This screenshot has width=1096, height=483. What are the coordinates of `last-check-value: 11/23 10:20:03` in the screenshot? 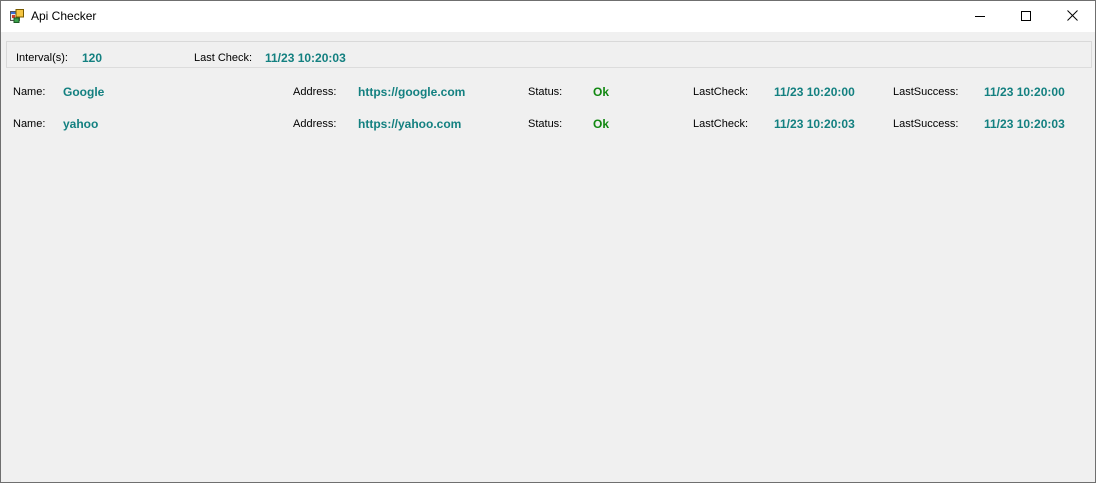 It's located at (305, 58).